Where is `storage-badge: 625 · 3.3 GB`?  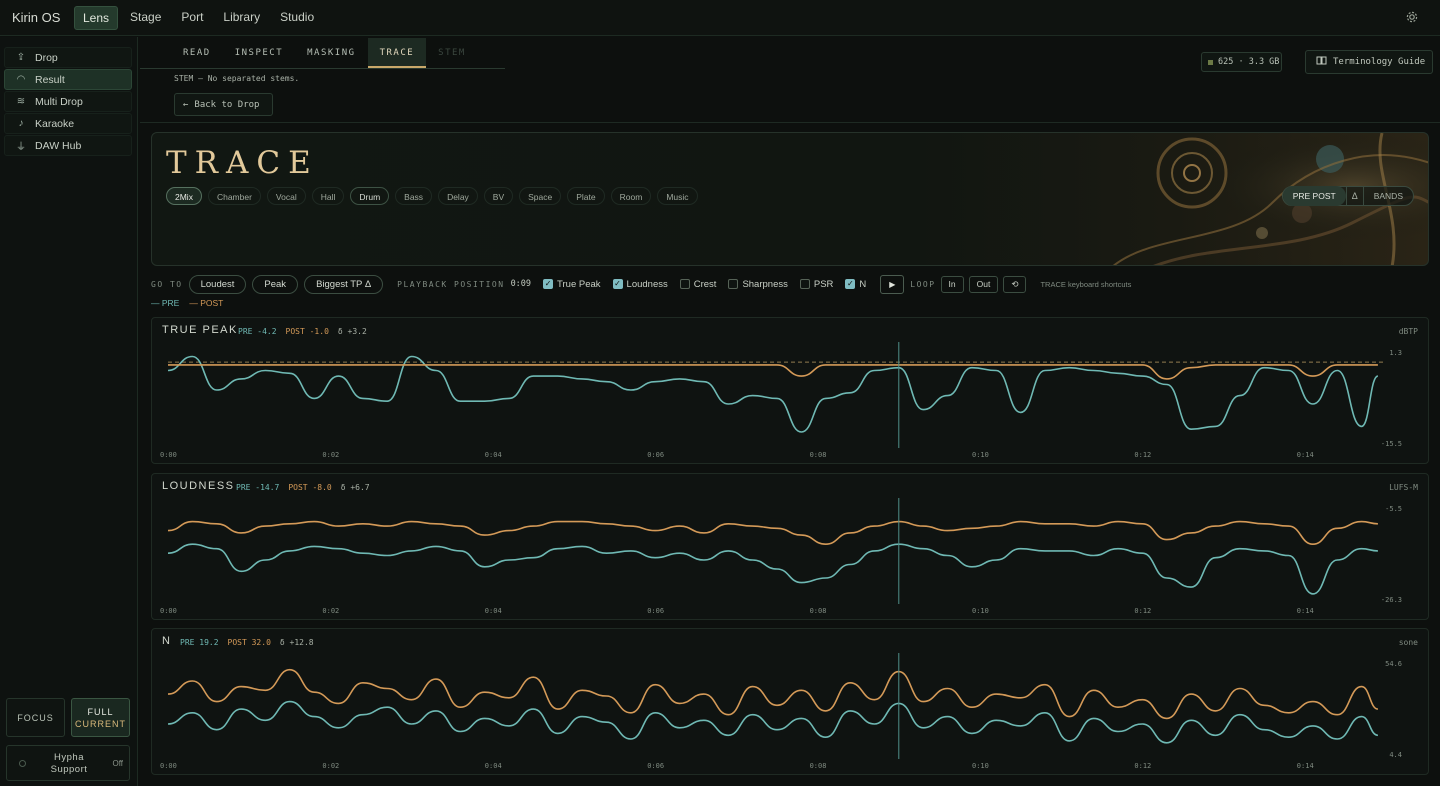
storage-badge: 625 · 3.3 GB is located at coordinates (1241, 62).